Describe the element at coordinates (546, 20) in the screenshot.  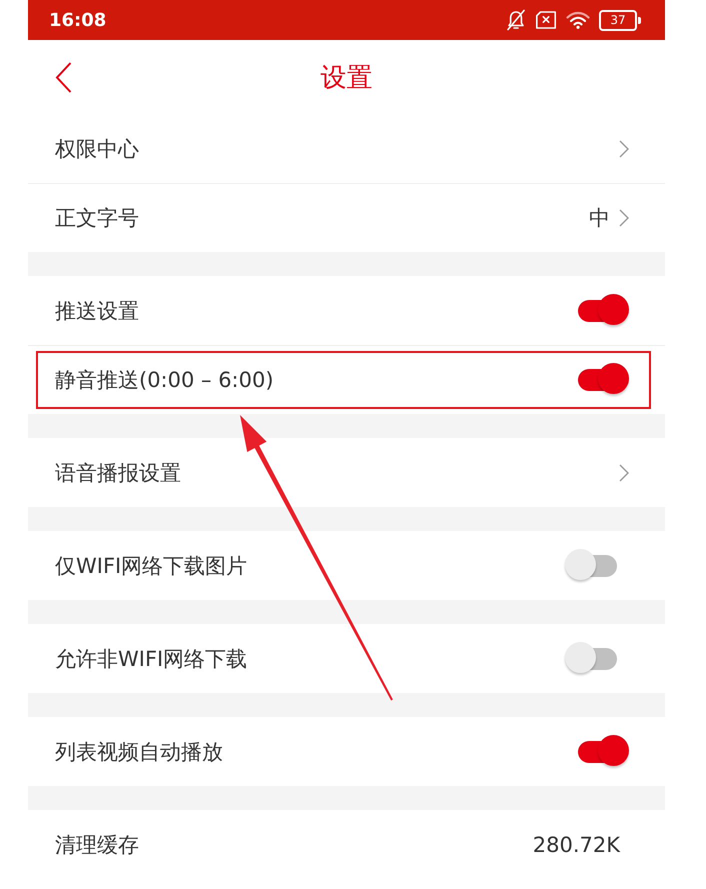
I see `sim-card-x-icon` at that location.